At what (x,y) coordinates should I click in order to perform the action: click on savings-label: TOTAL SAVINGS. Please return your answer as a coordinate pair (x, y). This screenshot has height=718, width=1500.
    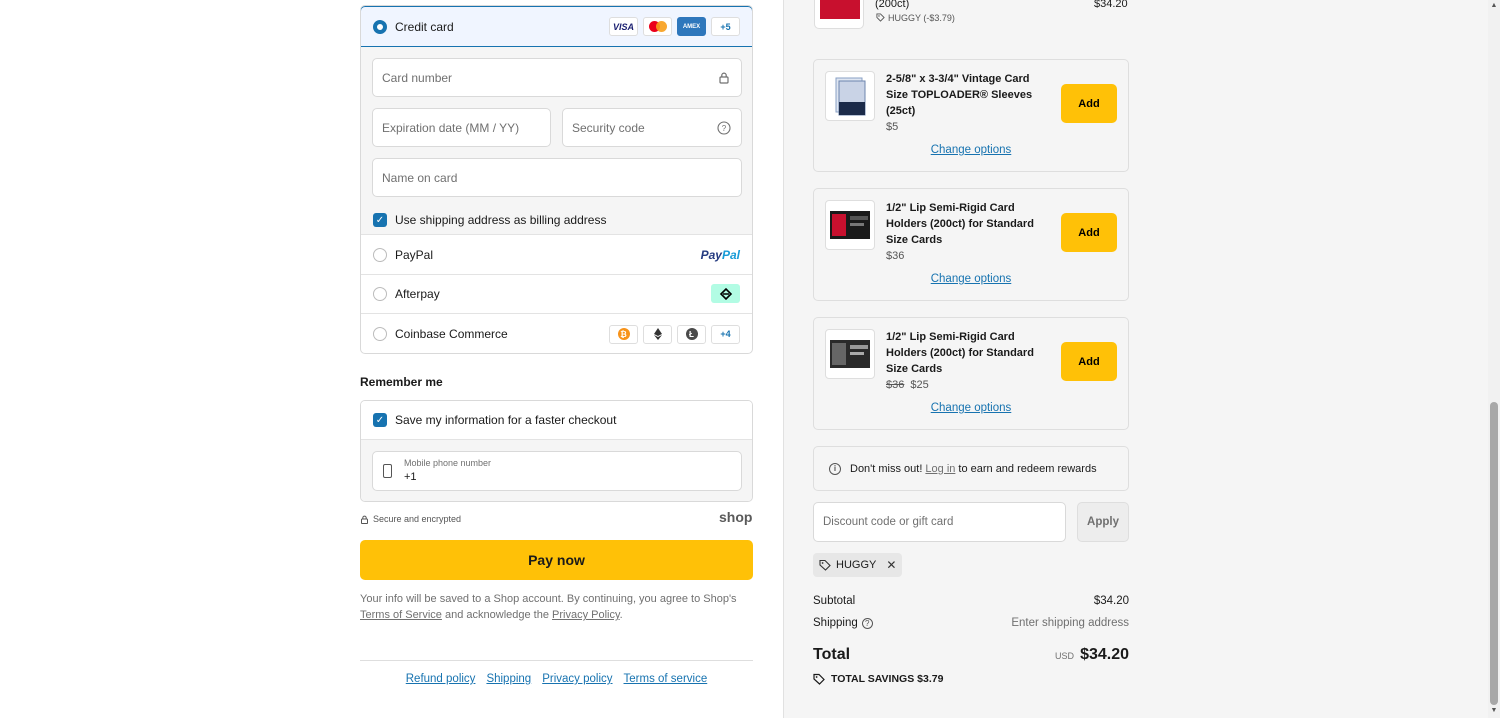
    Looking at the image, I should click on (873, 679).